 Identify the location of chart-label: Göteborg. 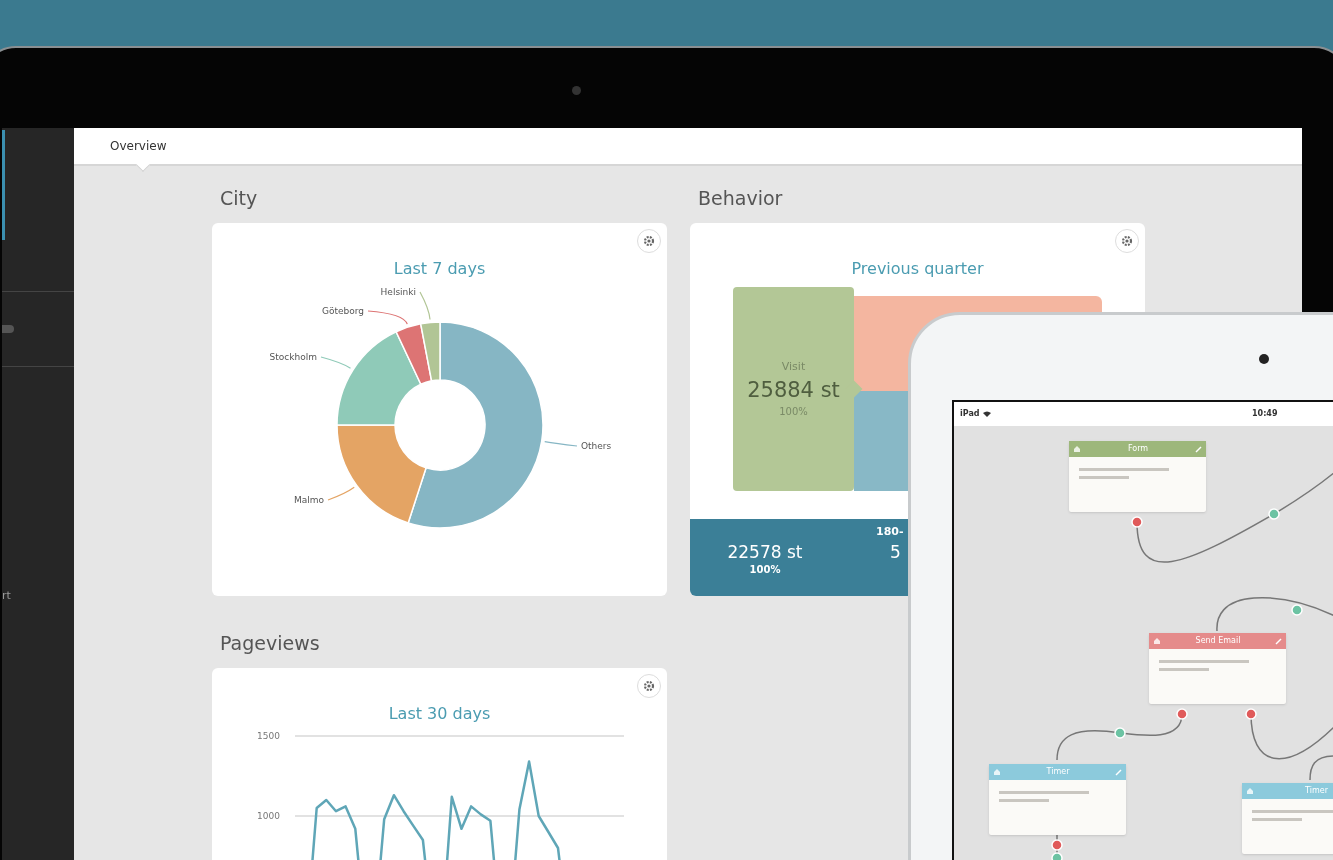
(342, 311).